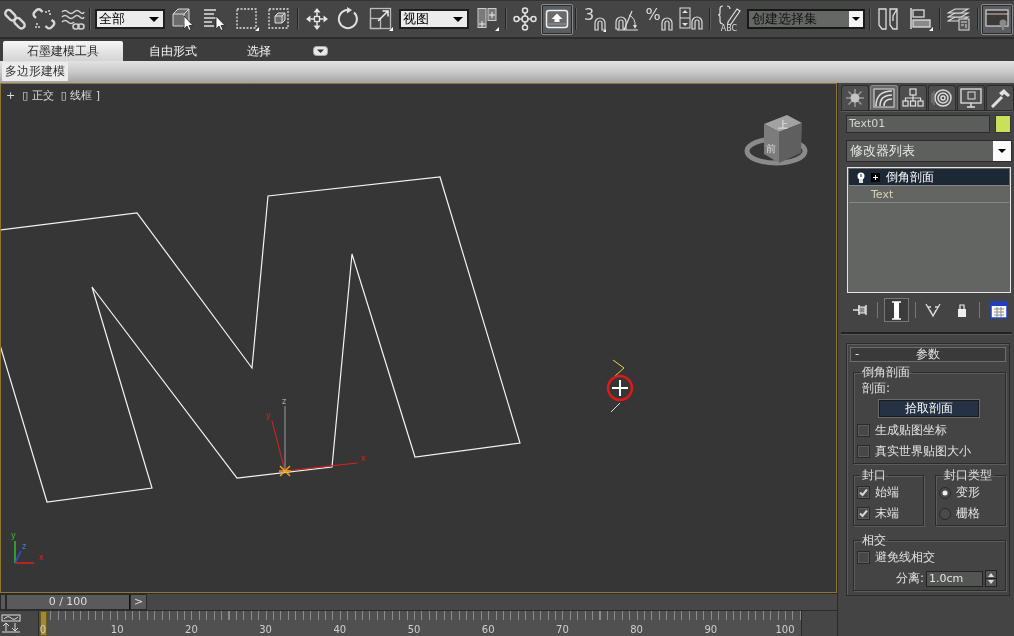 The height and width of the screenshot is (636, 1014). Describe the element at coordinates (117, 630) in the screenshot. I see `frame-label: 10` at that location.